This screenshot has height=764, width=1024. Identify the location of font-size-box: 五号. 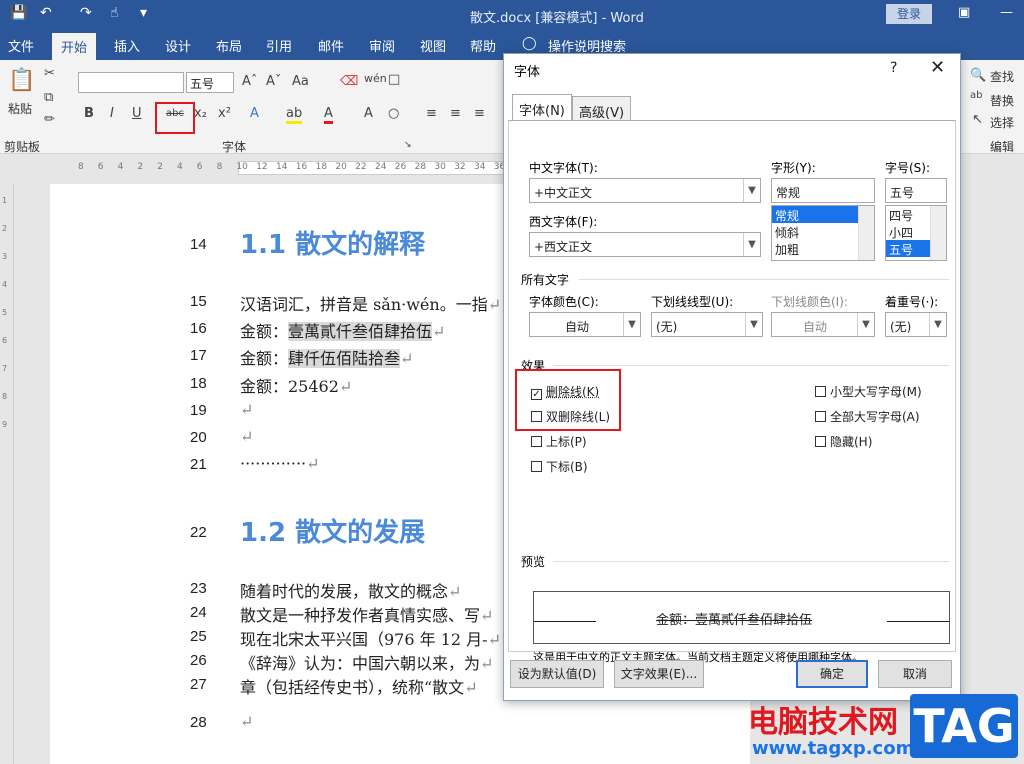
(210, 82).